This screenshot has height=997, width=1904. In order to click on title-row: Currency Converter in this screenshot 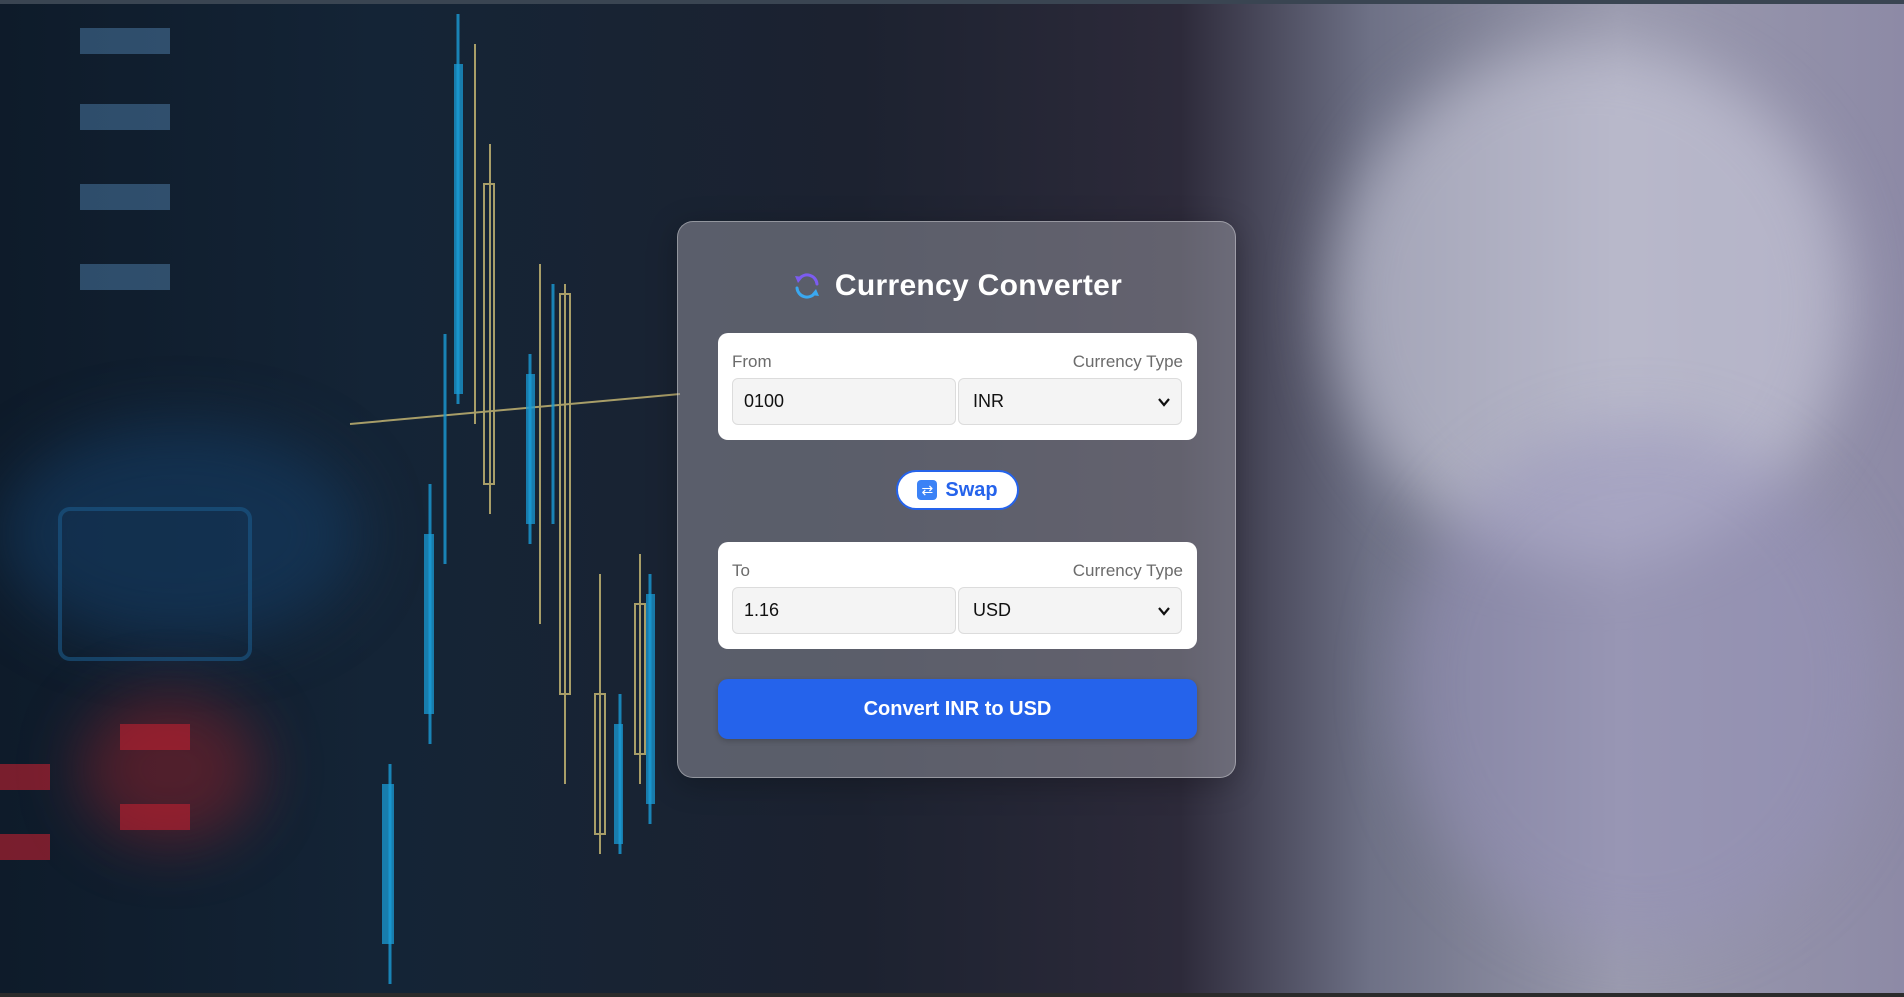, I will do `click(956, 286)`.